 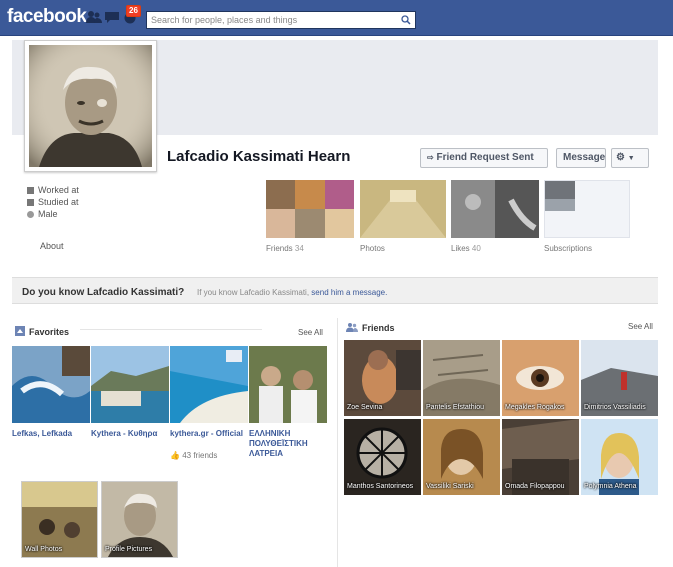 I want to click on notification-badge: 26, so click(x=133, y=11).